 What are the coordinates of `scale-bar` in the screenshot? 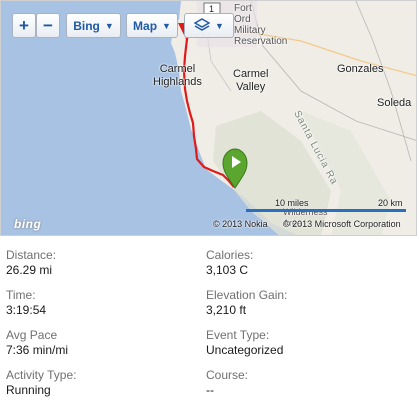 It's located at (326, 210).